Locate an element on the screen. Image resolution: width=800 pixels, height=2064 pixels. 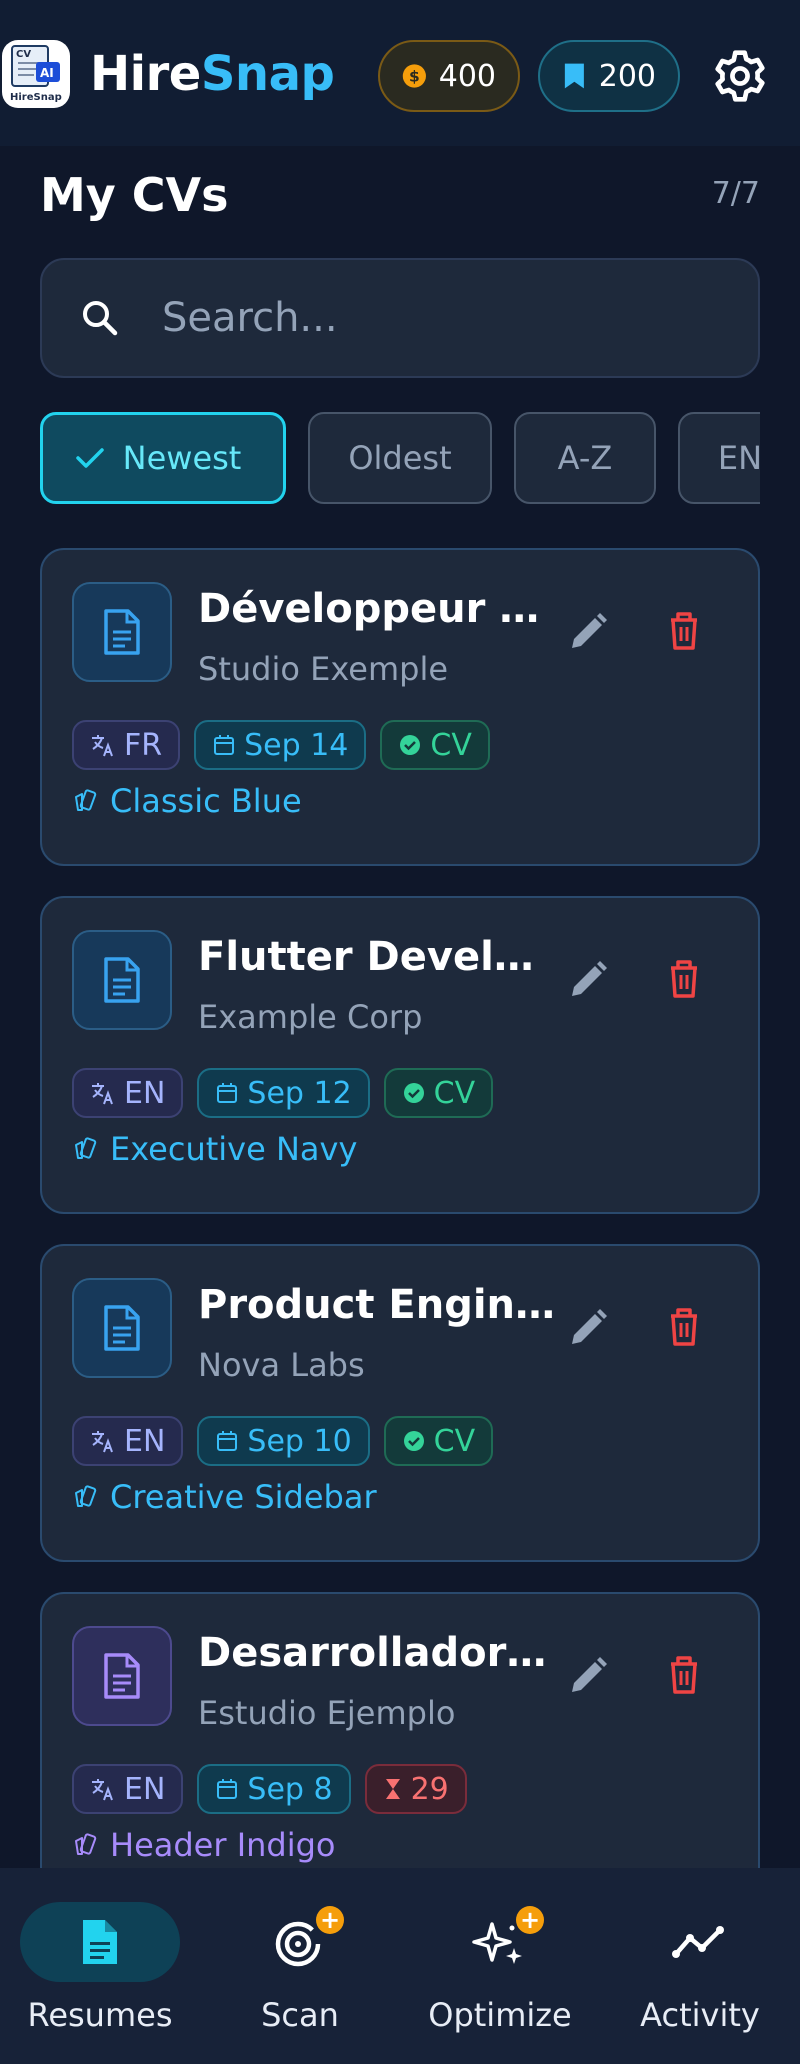
coin-icon: $ is located at coordinates (414, 76).